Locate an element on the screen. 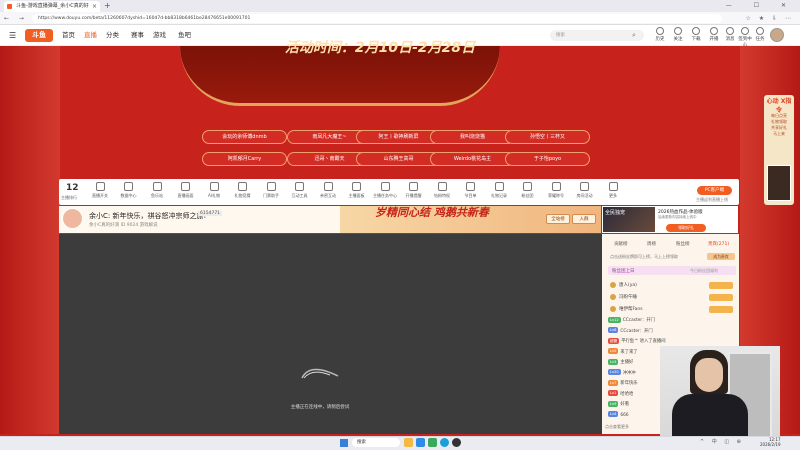  user-avatar is located at coordinates (777, 35).